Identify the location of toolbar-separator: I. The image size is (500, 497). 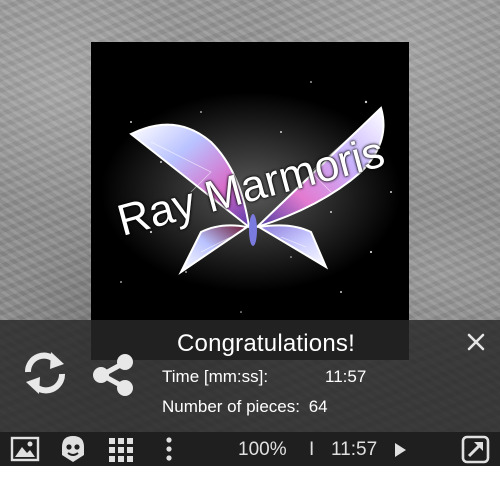
(312, 449).